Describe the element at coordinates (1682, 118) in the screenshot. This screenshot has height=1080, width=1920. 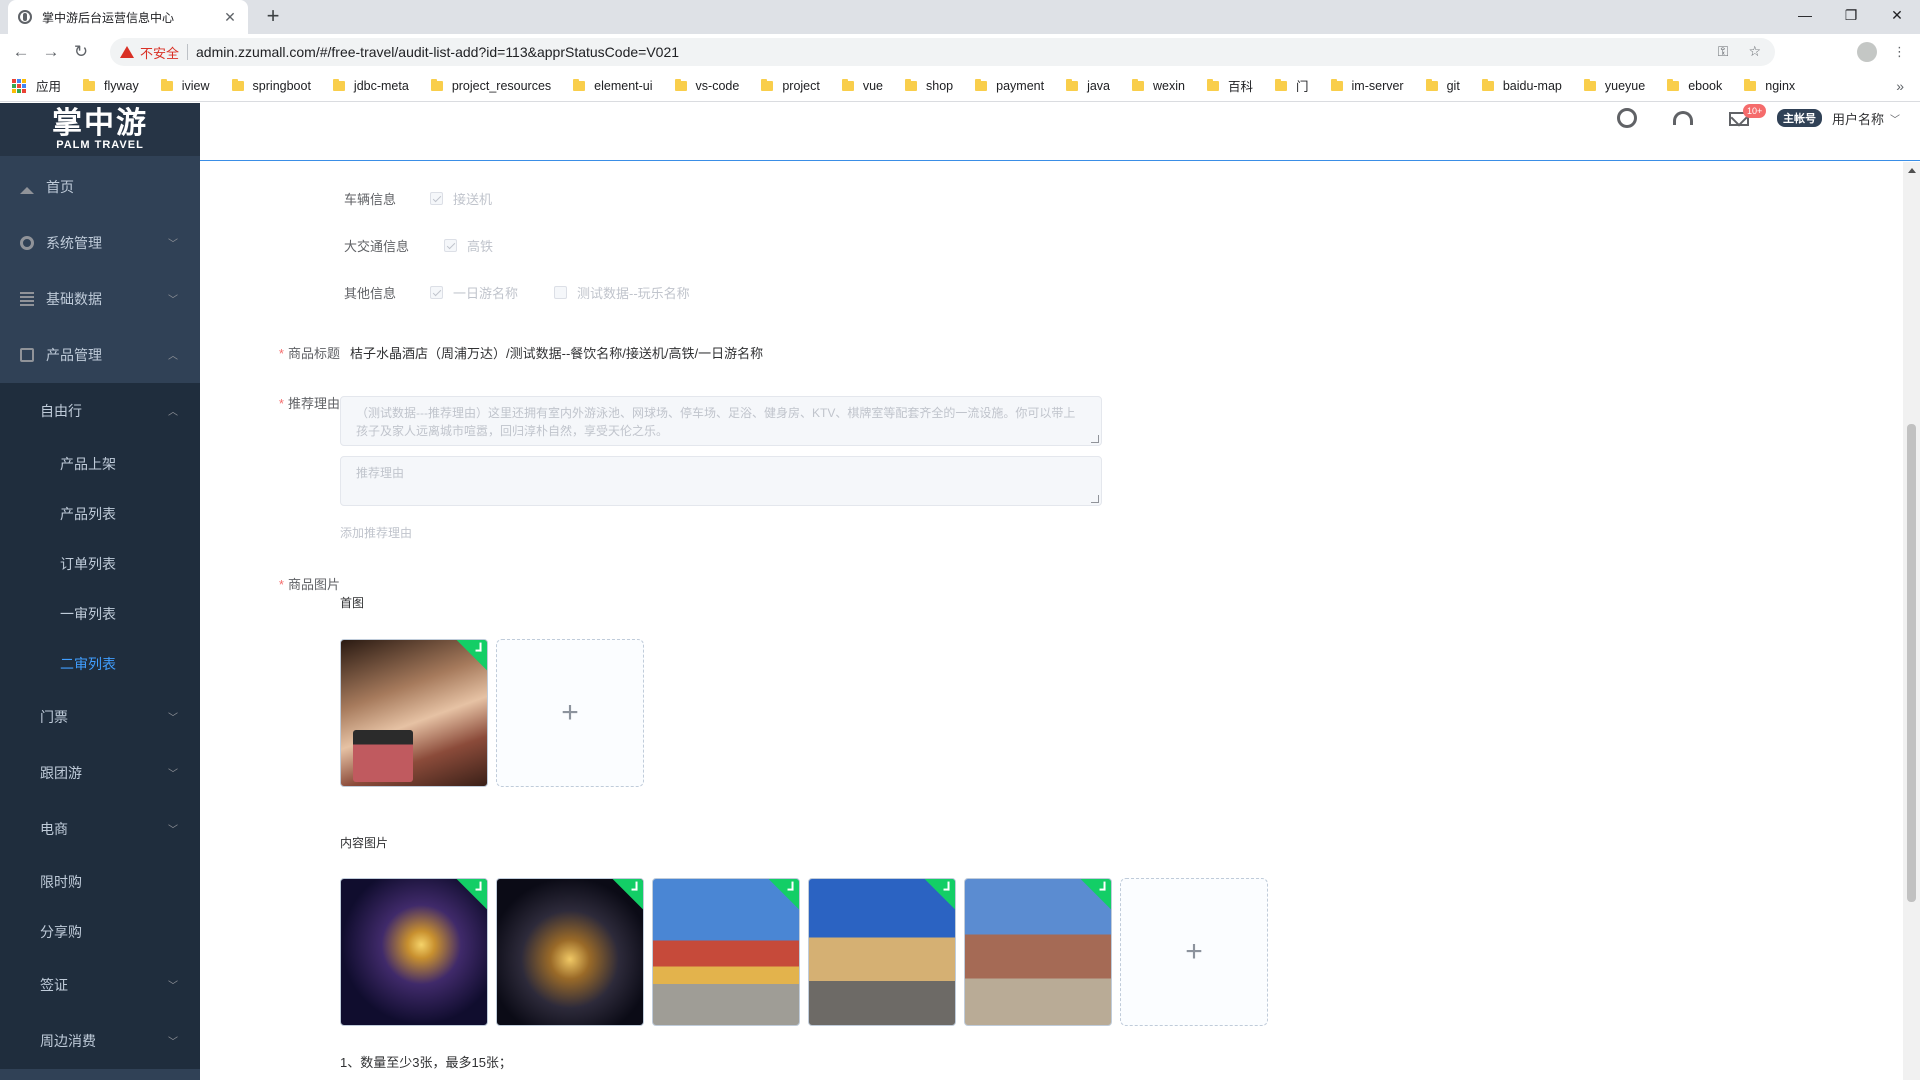
I see `headset-icon` at that location.